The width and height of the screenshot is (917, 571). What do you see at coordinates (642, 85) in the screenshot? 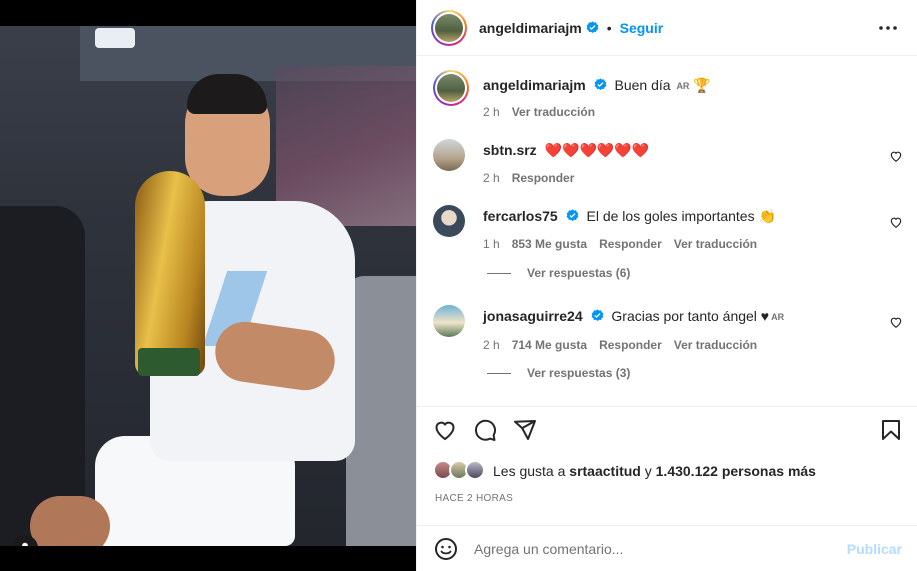
I see `caption-text: Buen día` at bounding box center [642, 85].